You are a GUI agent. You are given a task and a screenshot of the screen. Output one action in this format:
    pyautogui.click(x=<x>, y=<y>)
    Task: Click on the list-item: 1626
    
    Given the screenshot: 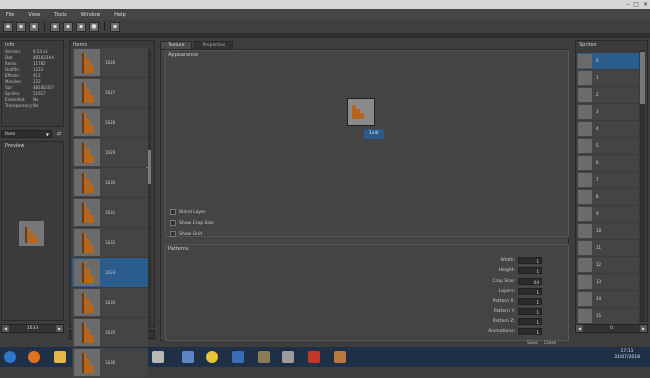 What is the action you would take?
    pyautogui.click(x=110, y=62)
    